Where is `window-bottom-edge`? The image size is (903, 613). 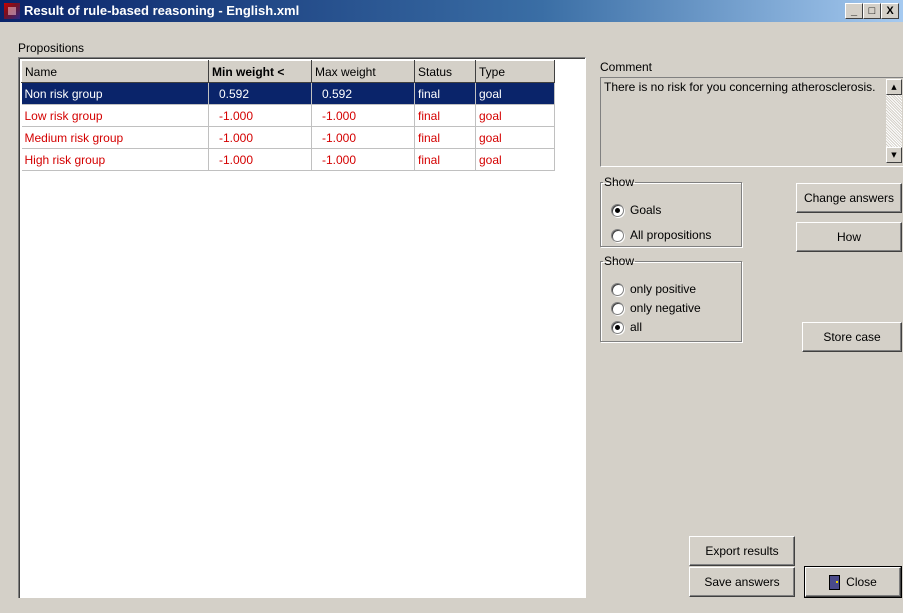
window-bottom-edge is located at coordinates (451, 605).